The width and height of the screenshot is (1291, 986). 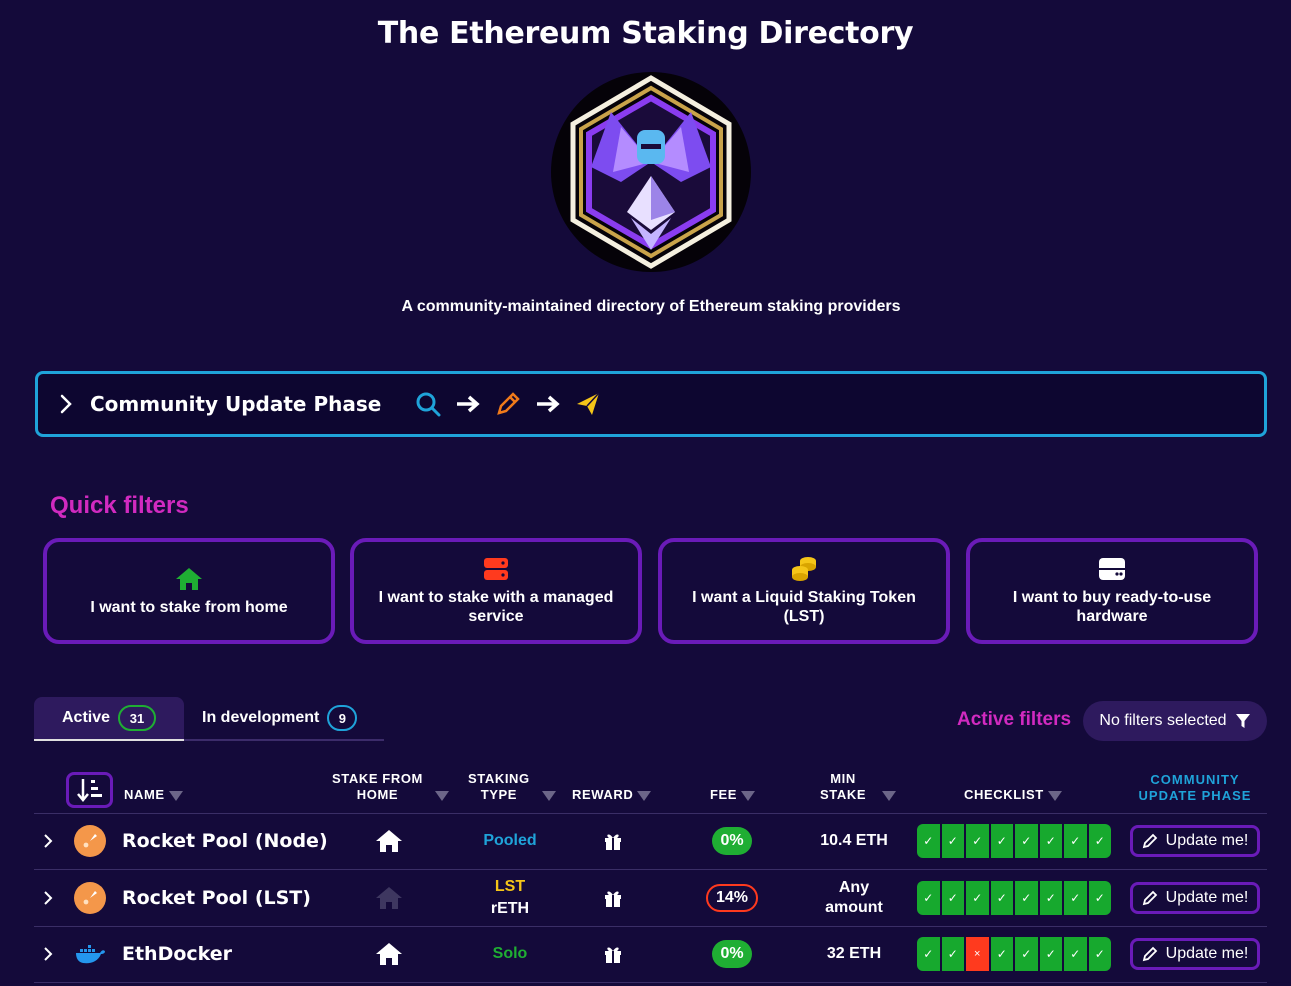 What do you see at coordinates (977, 954) in the screenshot?
I see `checklist-item-failed: ×` at bounding box center [977, 954].